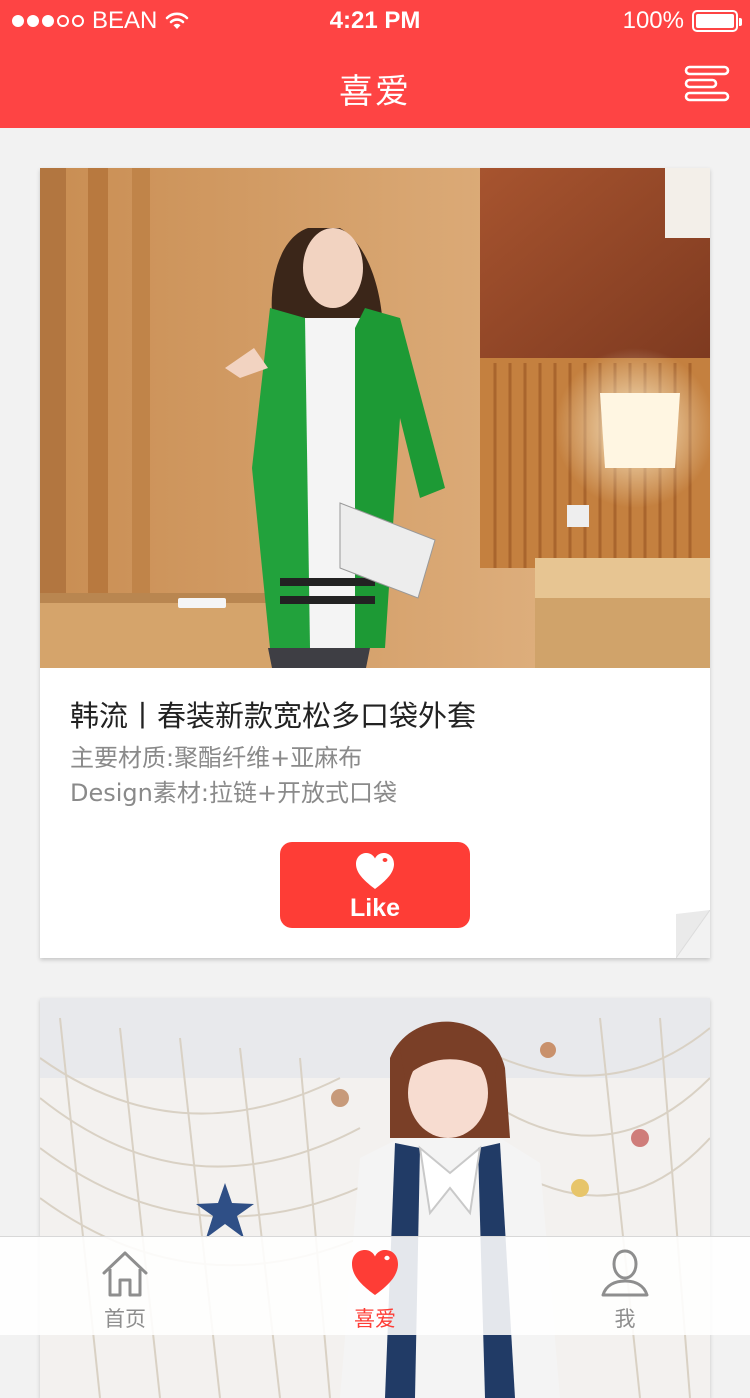  I want to click on tab-home: 首页, so click(125, 1286).